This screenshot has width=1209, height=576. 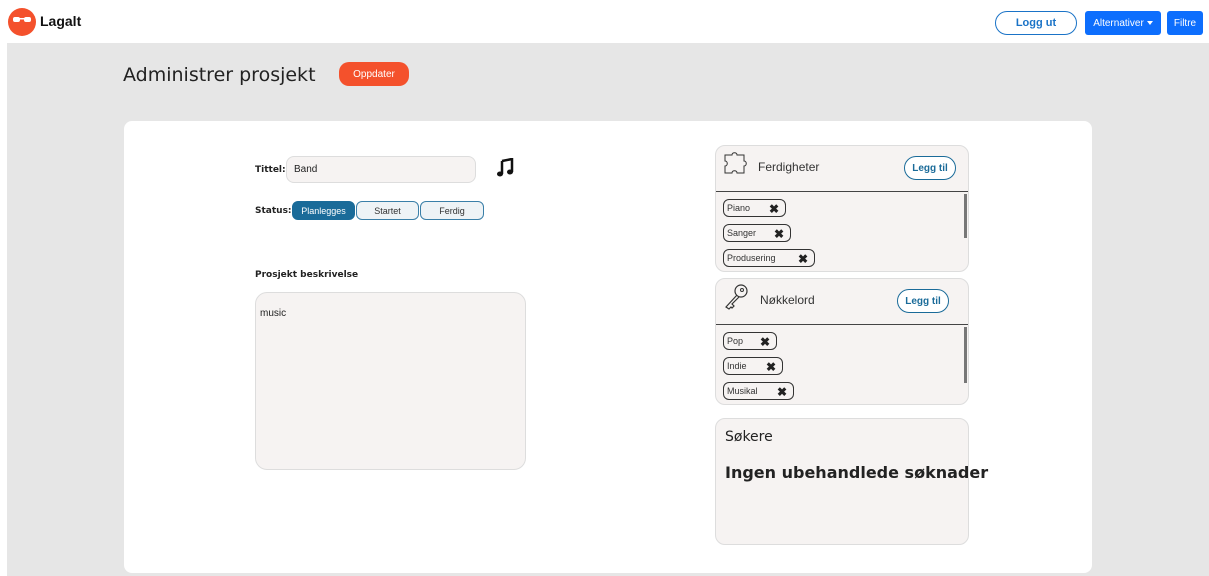 I want to click on keyword-tag: Musikal ✖, so click(x=758, y=391).